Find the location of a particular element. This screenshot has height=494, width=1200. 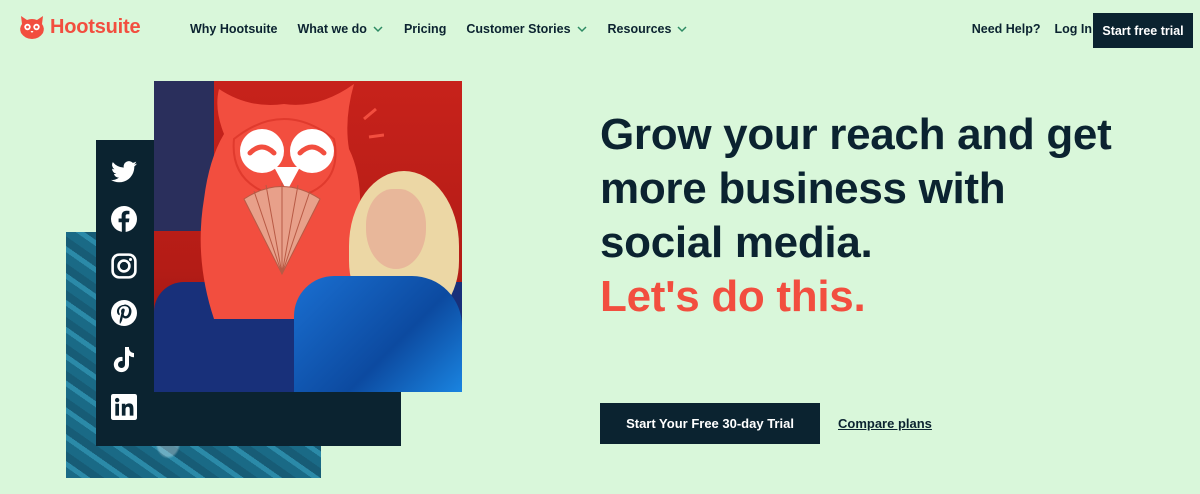

start-free-trial-button: Start free trial is located at coordinates (1143, 30).